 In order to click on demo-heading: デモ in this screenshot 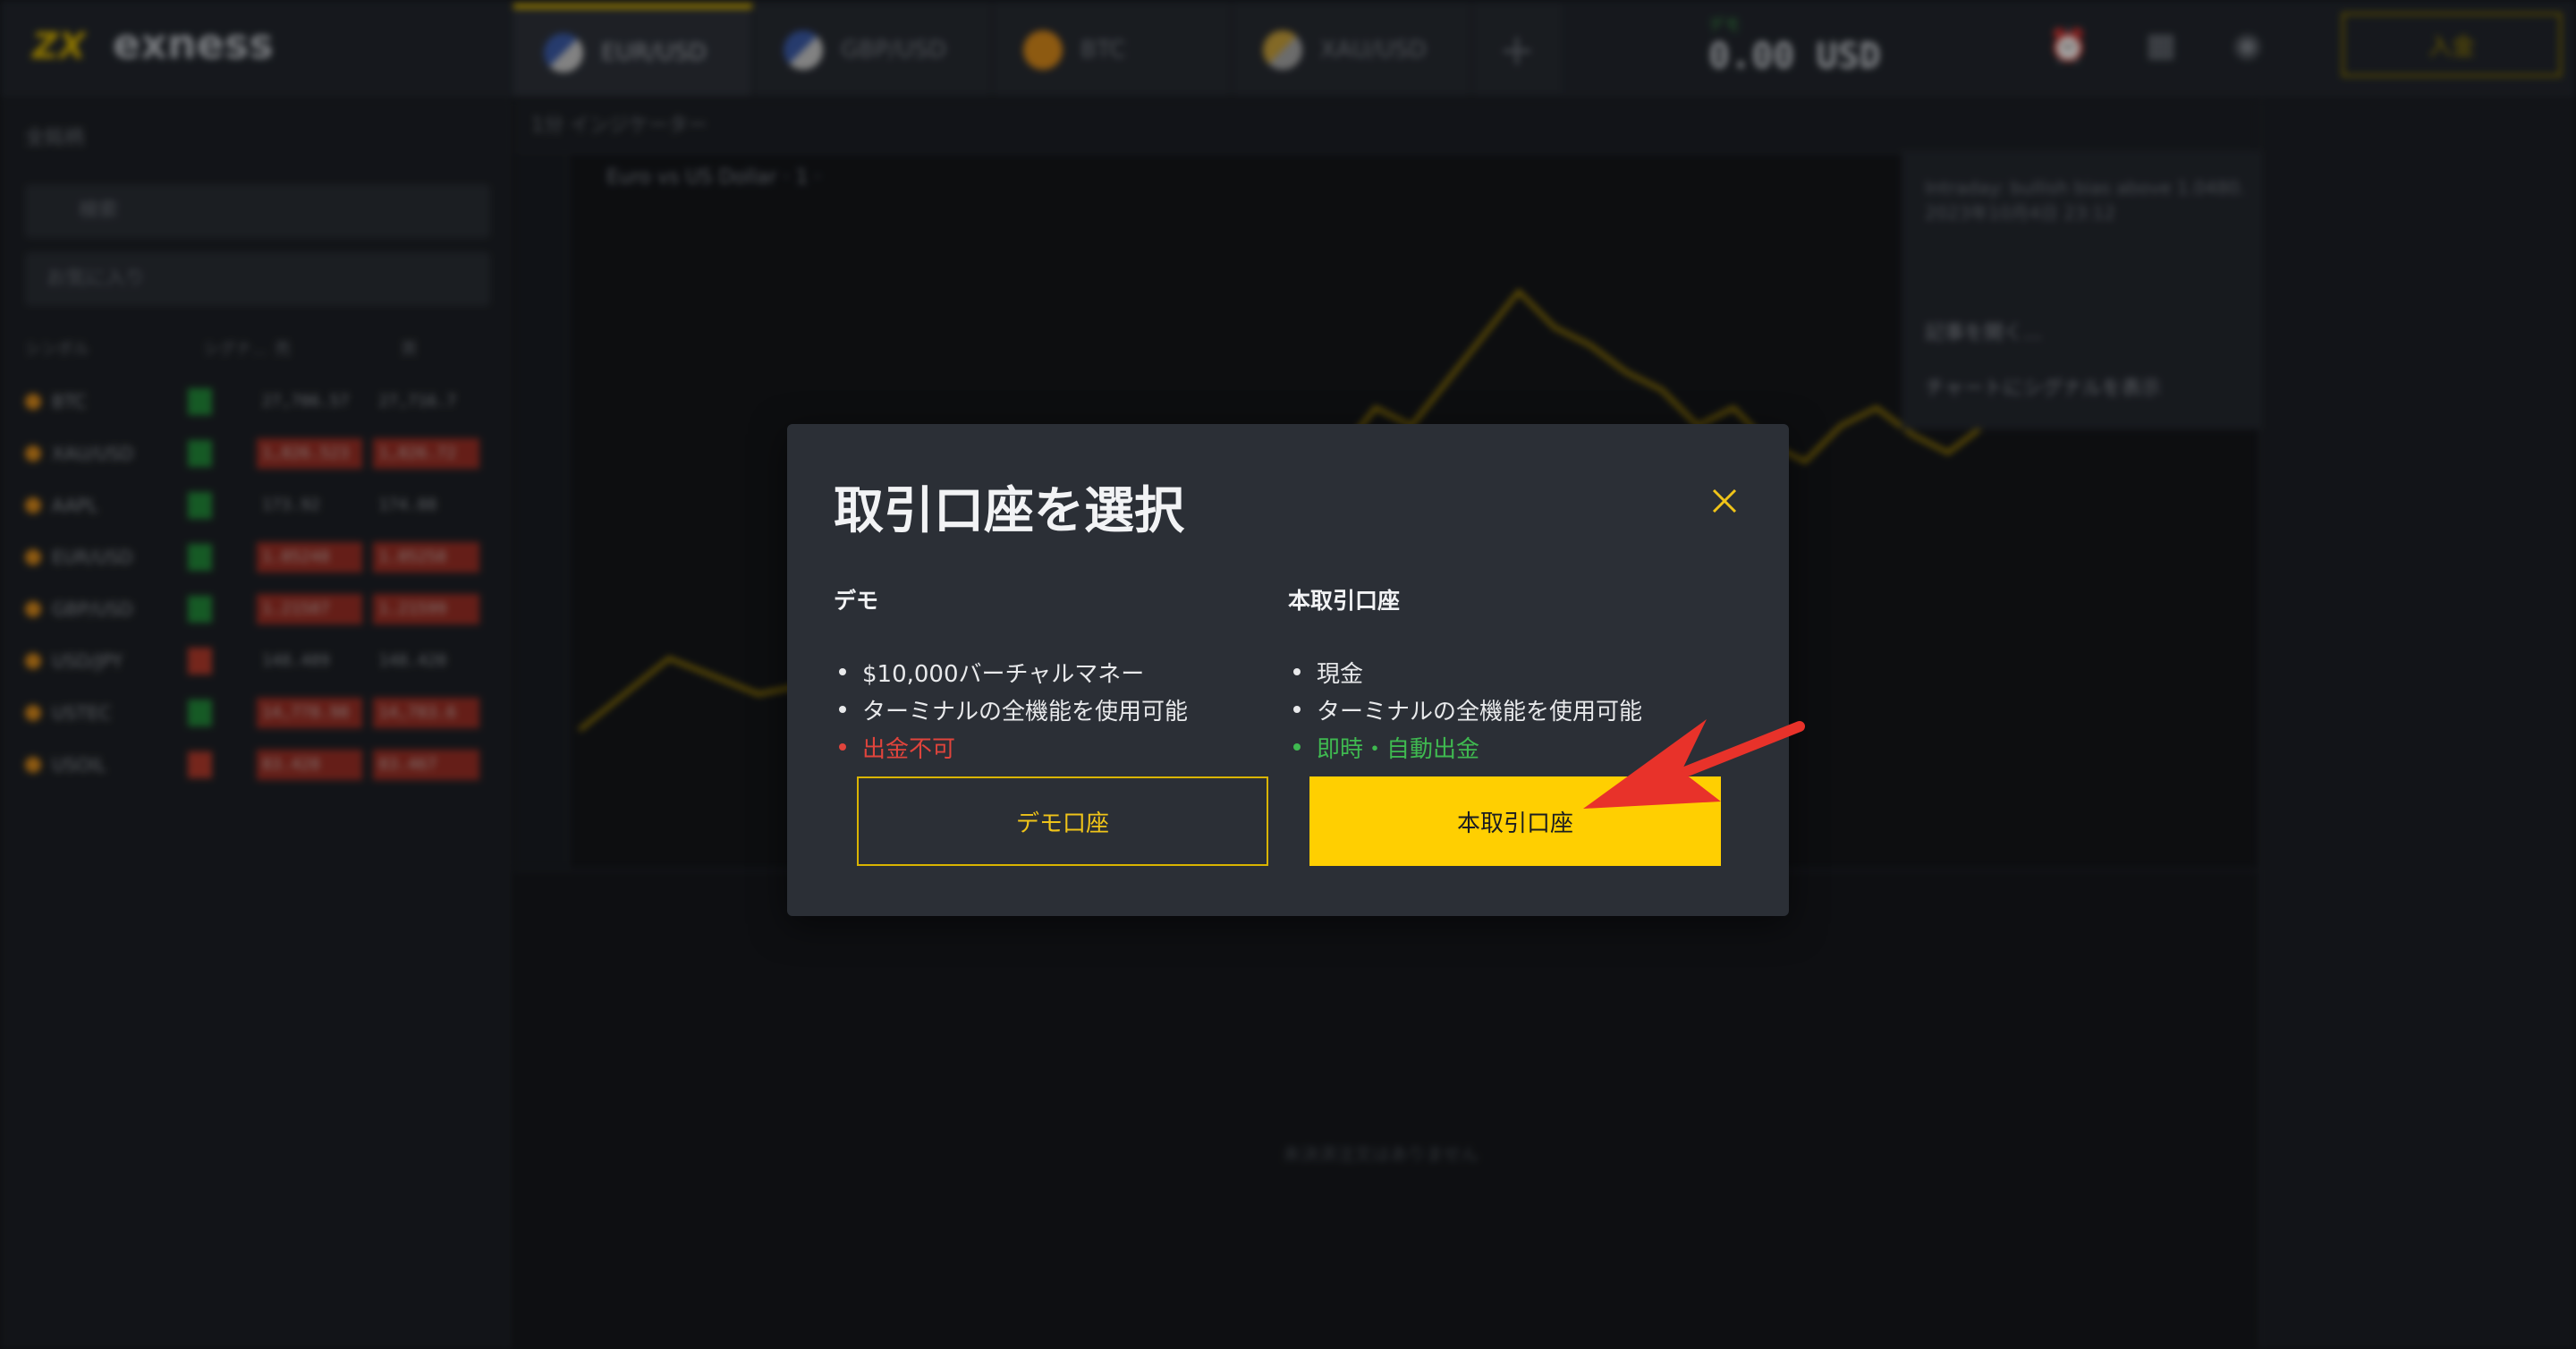, I will do `click(856, 601)`.